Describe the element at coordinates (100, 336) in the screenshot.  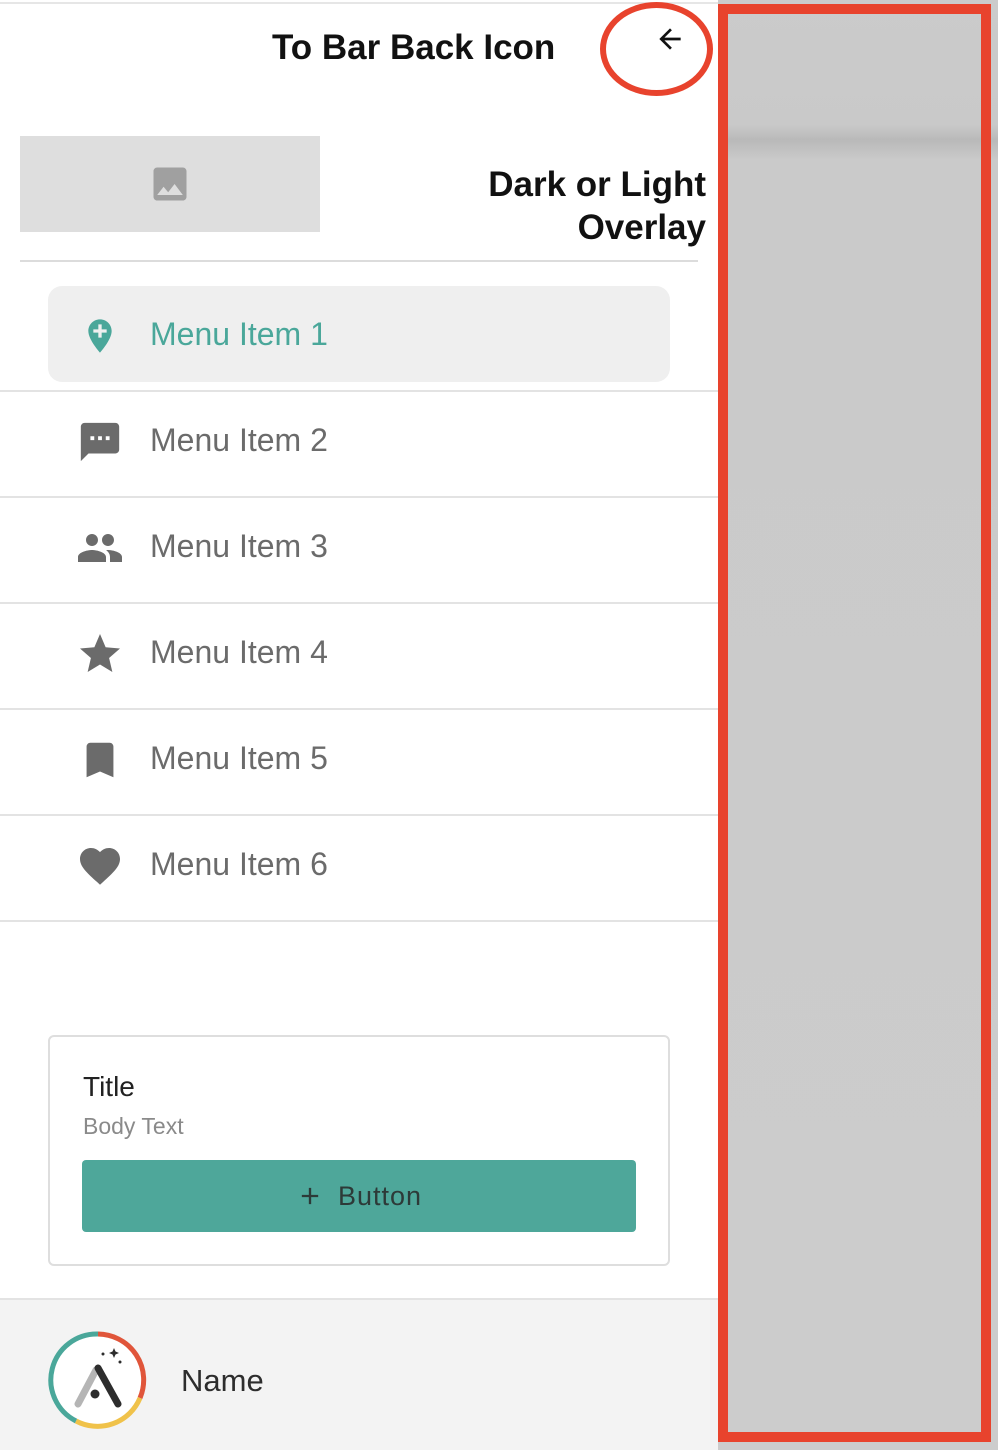
I see `add-location-icon` at that location.